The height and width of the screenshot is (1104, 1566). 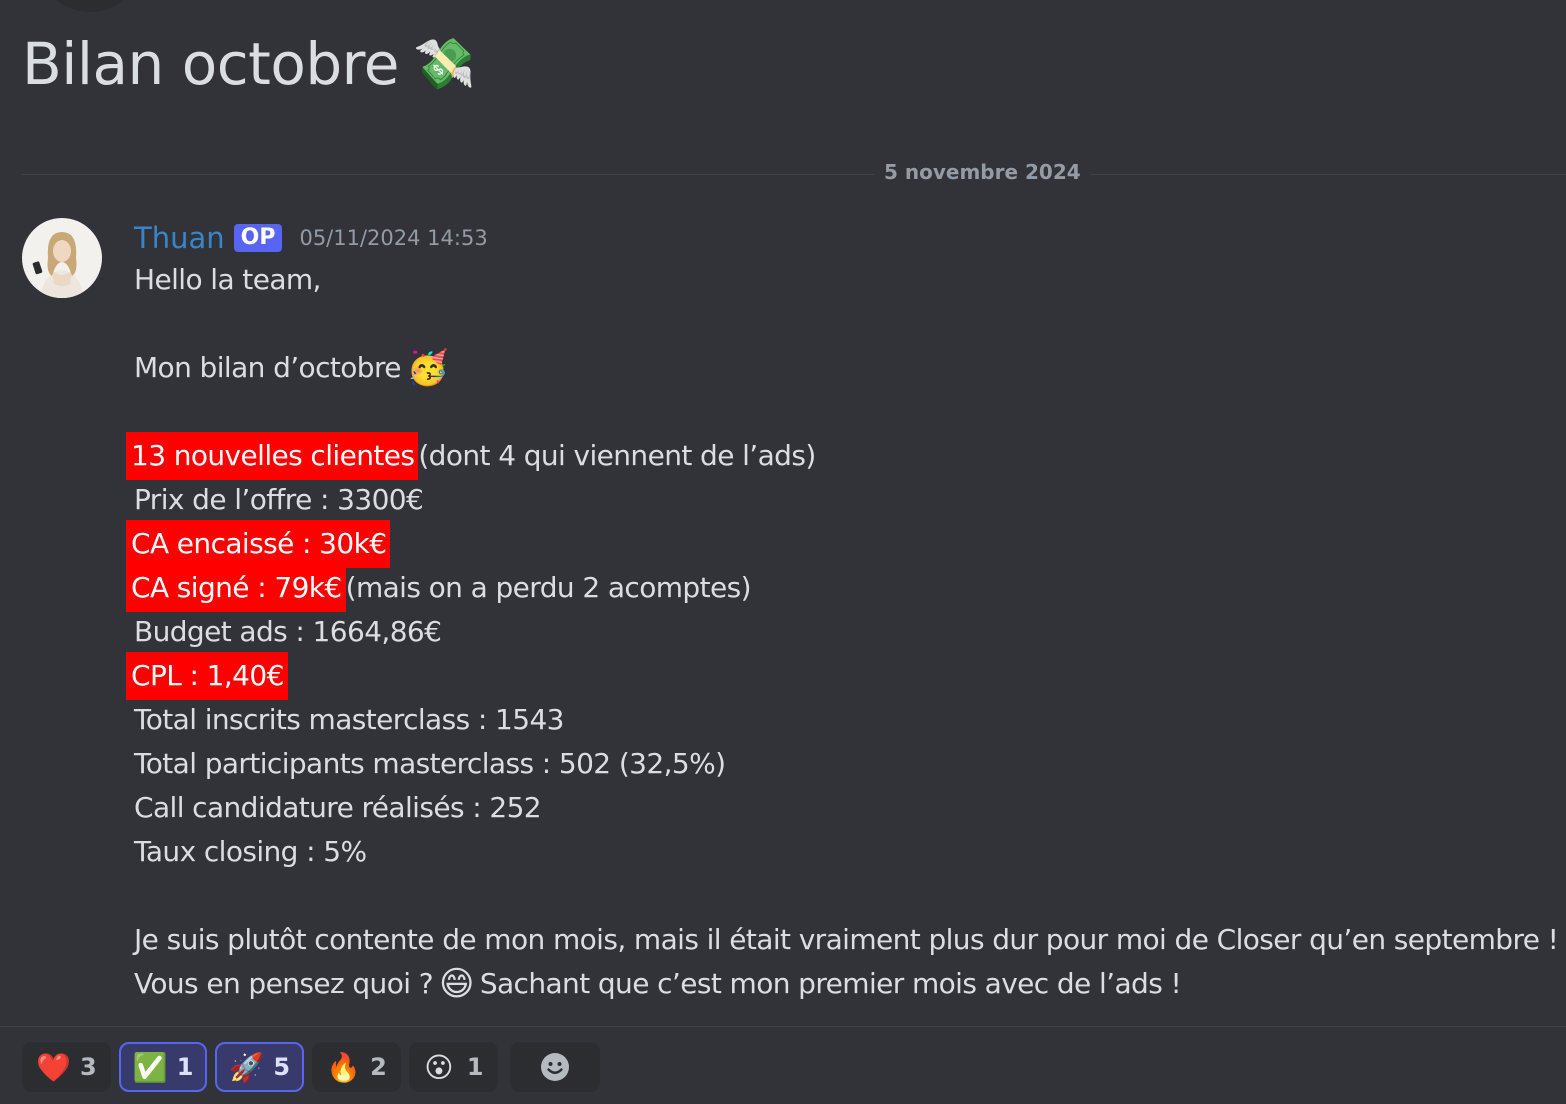 What do you see at coordinates (311, 1067) in the screenshot?
I see `reactions-bar: ❤️ 3 ✅ 1 🚀 5 🔥 2 😮 1` at bounding box center [311, 1067].